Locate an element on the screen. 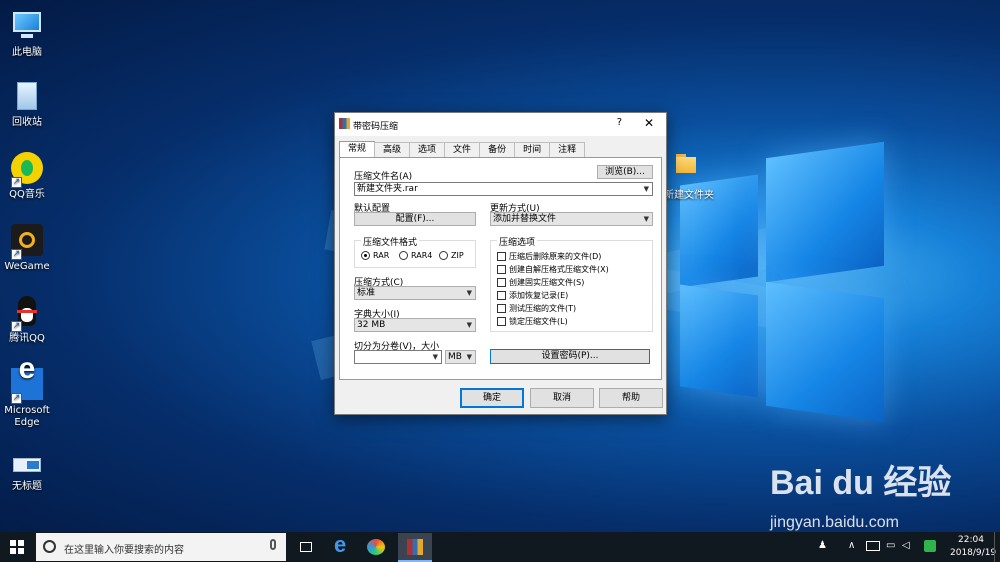  format-rar4-radio: RAR4 is located at coordinates (415, 255).